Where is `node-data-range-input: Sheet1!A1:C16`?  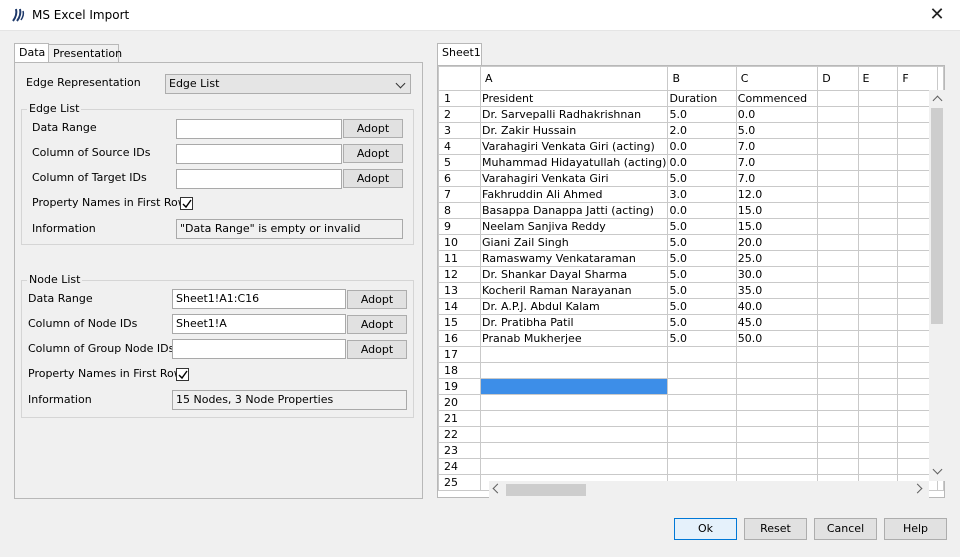 node-data-range-input: Sheet1!A1:C16 is located at coordinates (259, 299).